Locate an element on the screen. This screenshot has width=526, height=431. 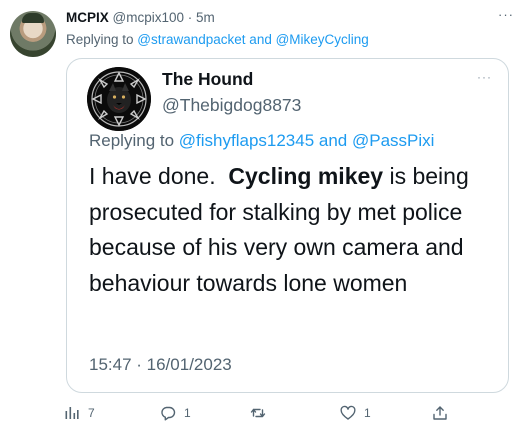
quoted-more-icon: ··· is located at coordinates (484, 77).